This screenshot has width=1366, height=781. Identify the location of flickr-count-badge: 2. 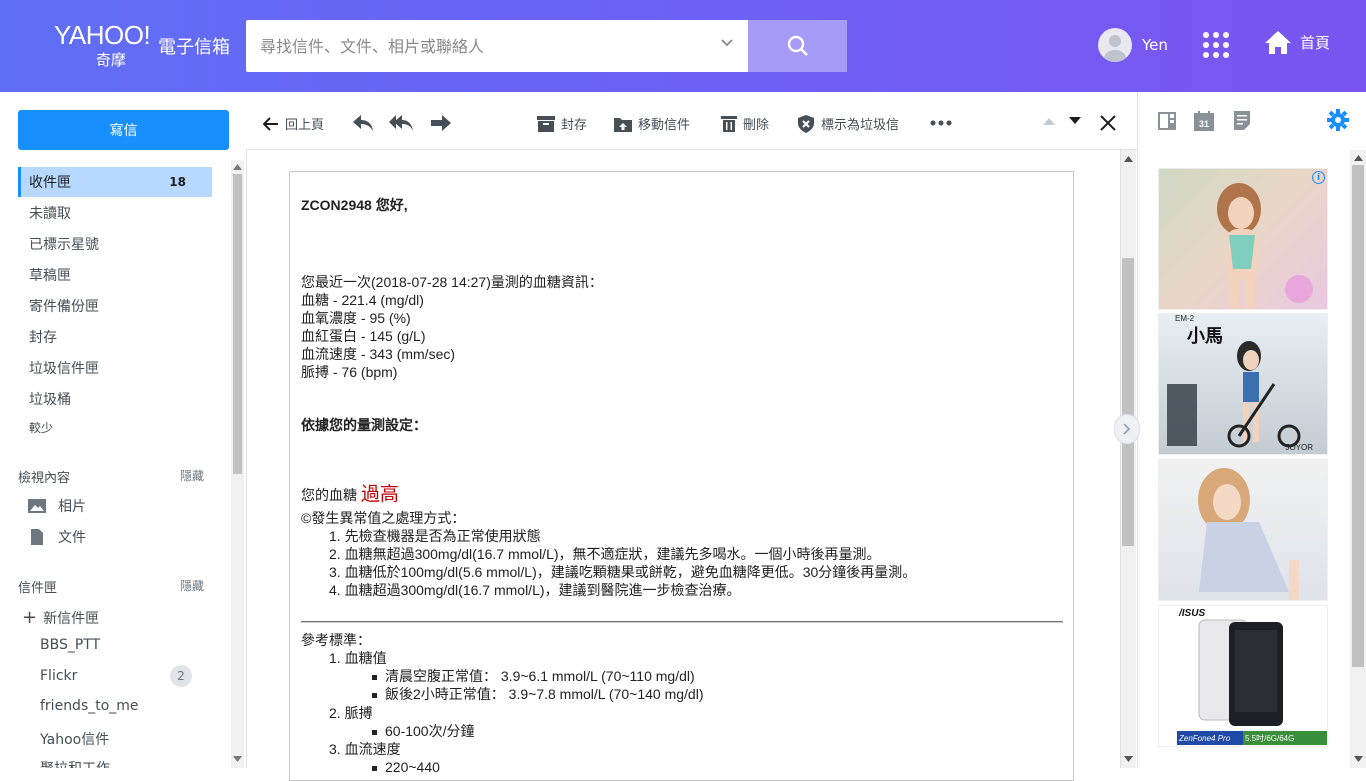
(181, 676).